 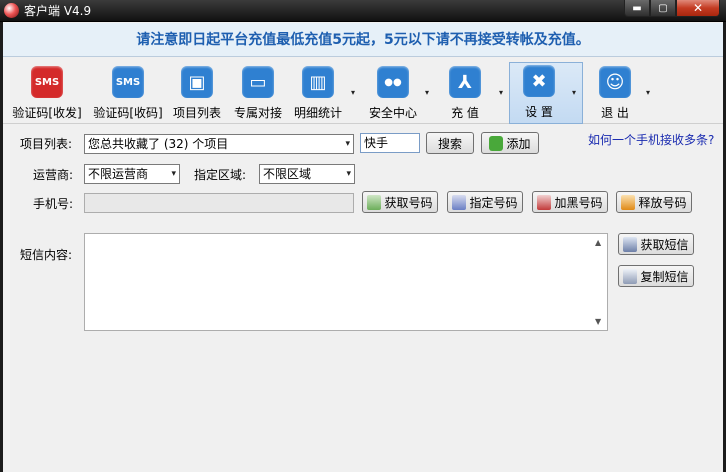 I want to click on toolbar-exit-button: ☺ 退 出, so click(x=615, y=93).